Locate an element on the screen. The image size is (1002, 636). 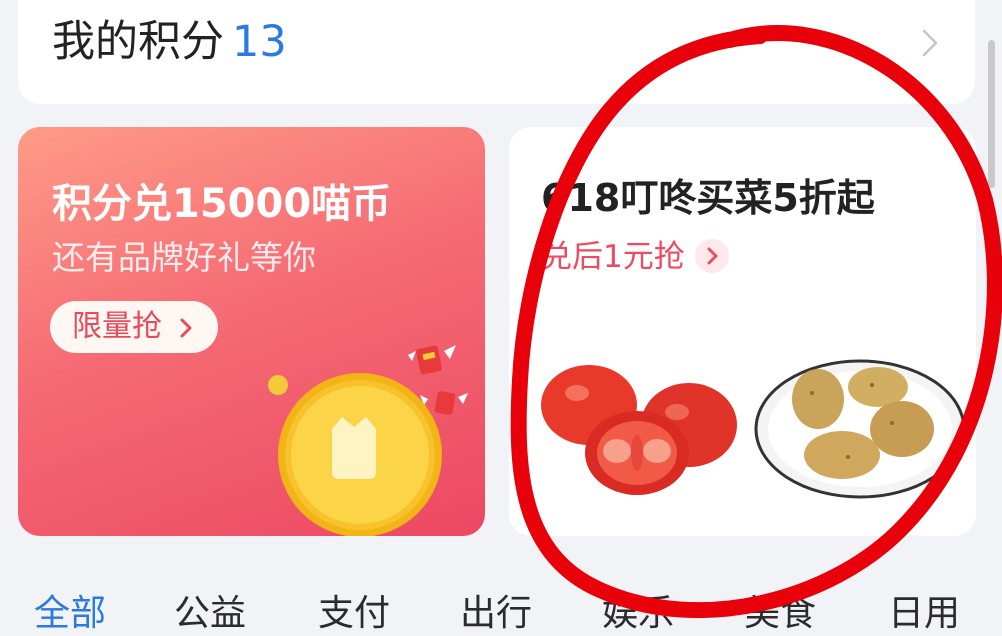
tab-entertainment: 娱乐 is located at coordinates (638, 610).